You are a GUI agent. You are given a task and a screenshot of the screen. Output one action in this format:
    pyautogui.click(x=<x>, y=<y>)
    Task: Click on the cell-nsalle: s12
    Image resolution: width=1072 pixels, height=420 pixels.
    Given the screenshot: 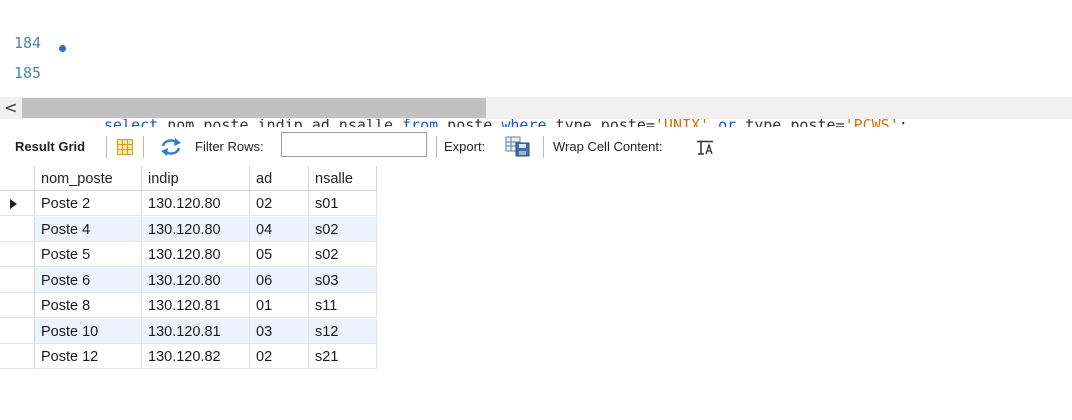 What is the action you would take?
    pyautogui.click(x=343, y=331)
    